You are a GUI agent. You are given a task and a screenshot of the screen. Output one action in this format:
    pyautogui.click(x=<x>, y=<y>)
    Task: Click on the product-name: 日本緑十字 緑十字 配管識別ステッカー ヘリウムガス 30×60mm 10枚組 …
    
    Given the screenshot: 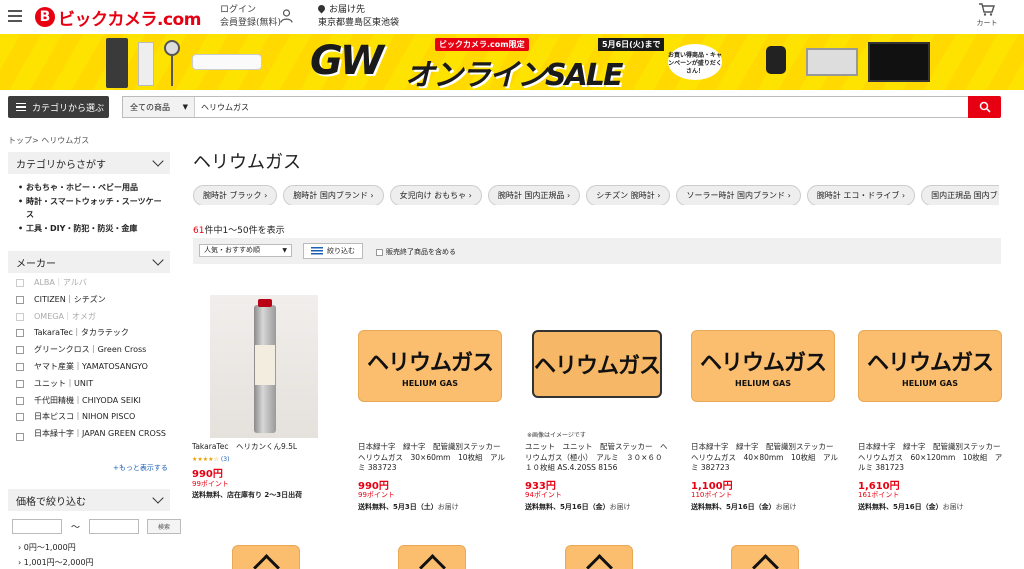 What is the action you would take?
    pyautogui.click(x=433, y=458)
    